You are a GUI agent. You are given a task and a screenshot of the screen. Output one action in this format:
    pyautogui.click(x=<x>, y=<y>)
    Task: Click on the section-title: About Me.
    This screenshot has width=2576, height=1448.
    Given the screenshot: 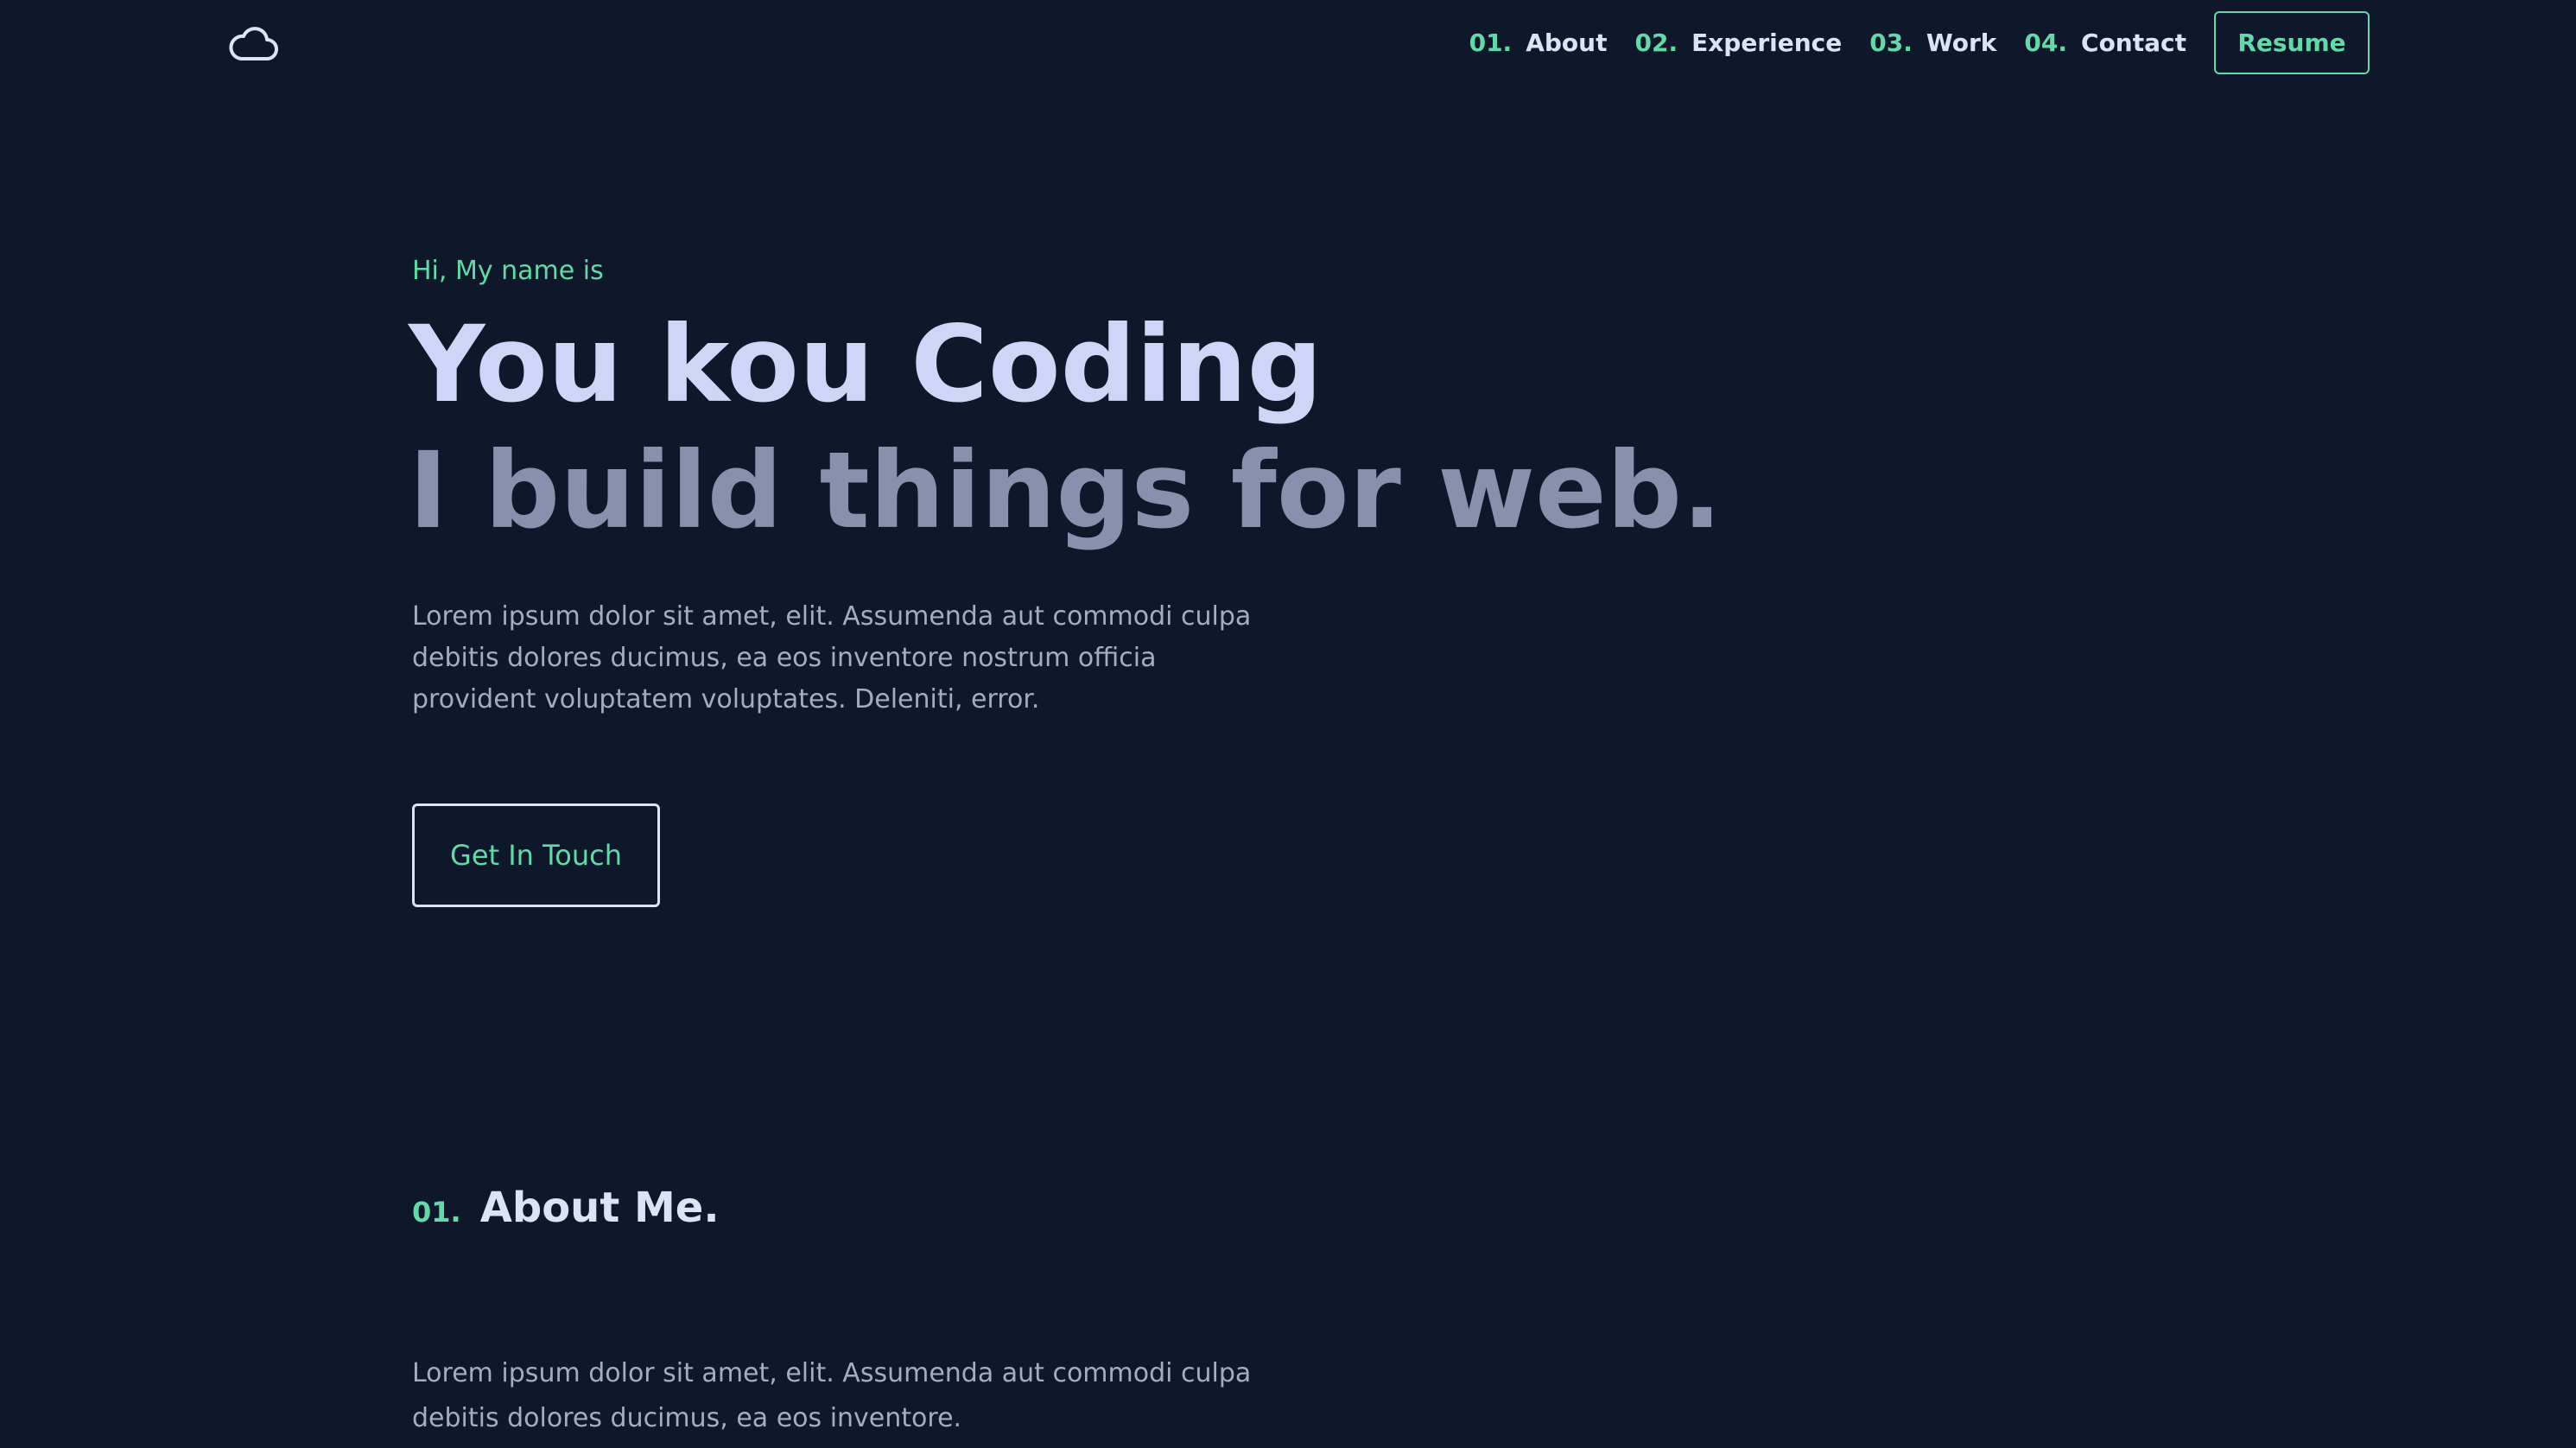 What is the action you would take?
    pyautogui.click(x=599, y=1208)
    